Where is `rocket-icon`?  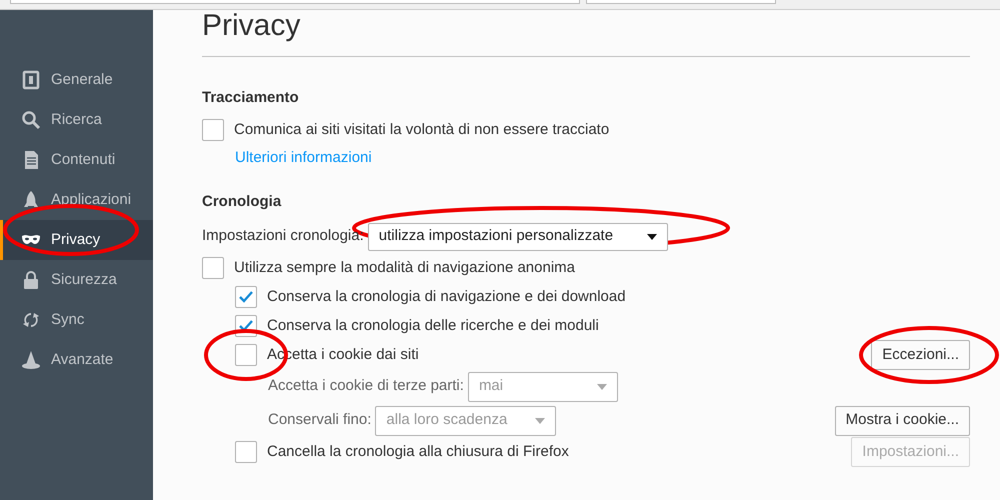
rocket-icon is located at coordinates (31, 200).